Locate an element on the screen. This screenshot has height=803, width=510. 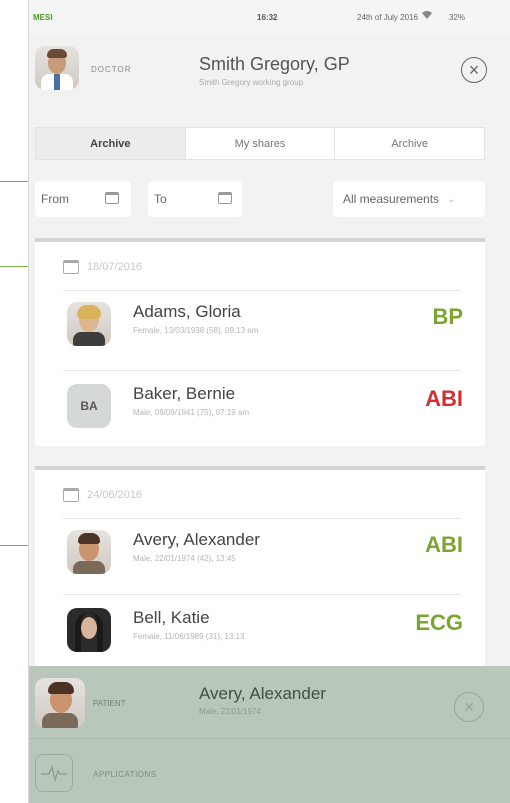
selected-role: PATIENT is located at coordinates (109, 703).